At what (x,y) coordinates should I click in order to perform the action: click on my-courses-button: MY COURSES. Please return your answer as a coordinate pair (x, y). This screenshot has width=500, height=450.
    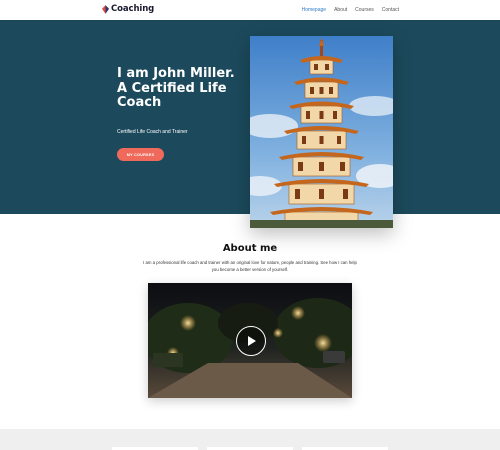
    Looking at the image, I should click on (140, 154).